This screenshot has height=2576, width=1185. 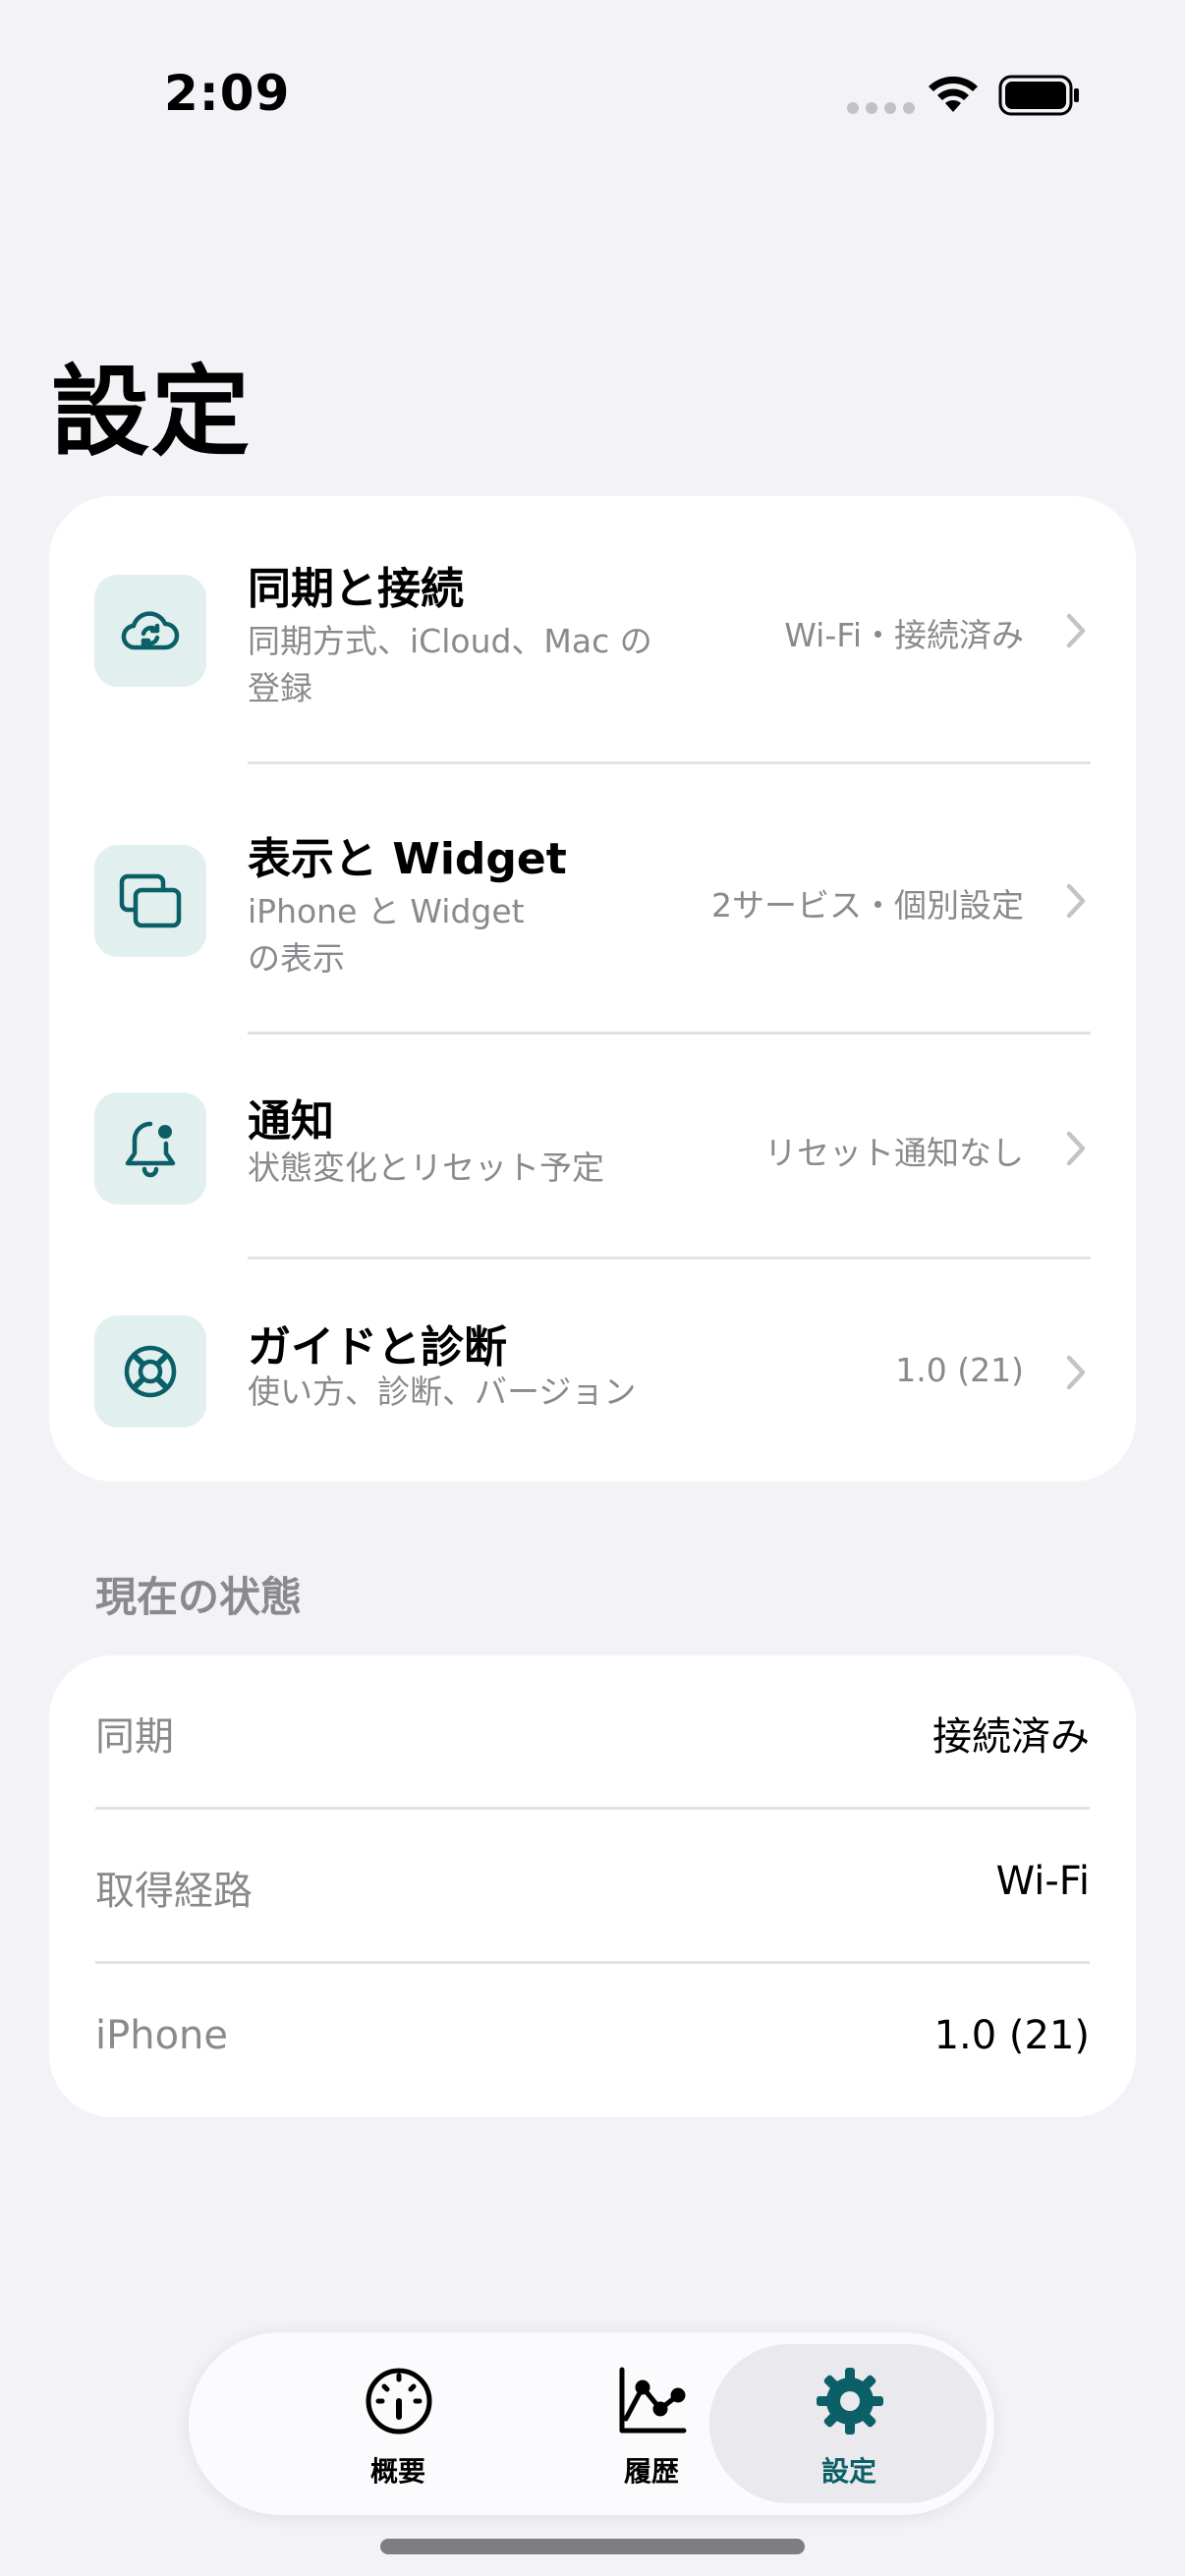 I want to click on wifi-icon, so click(x=954, y=94).